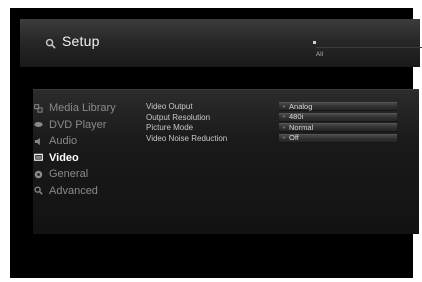  Describe the element at coordinates (301, 127) in the screenshot. I see `setting-value-text: Normal` at that location.